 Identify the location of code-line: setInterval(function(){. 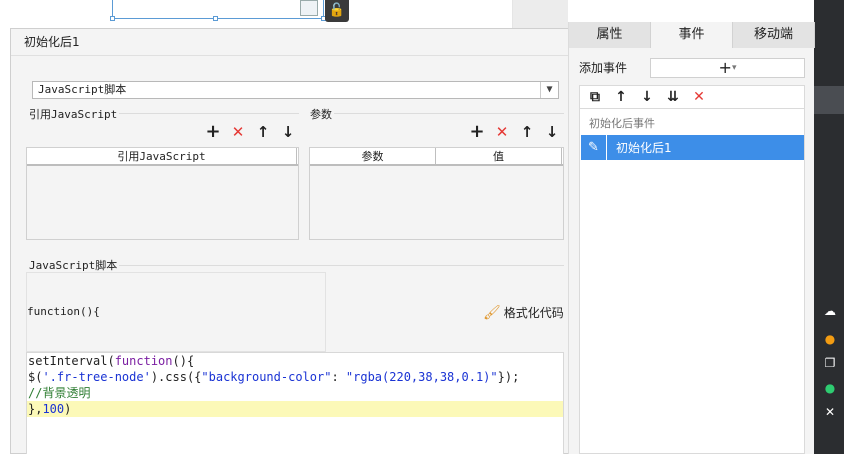
(295, 361).